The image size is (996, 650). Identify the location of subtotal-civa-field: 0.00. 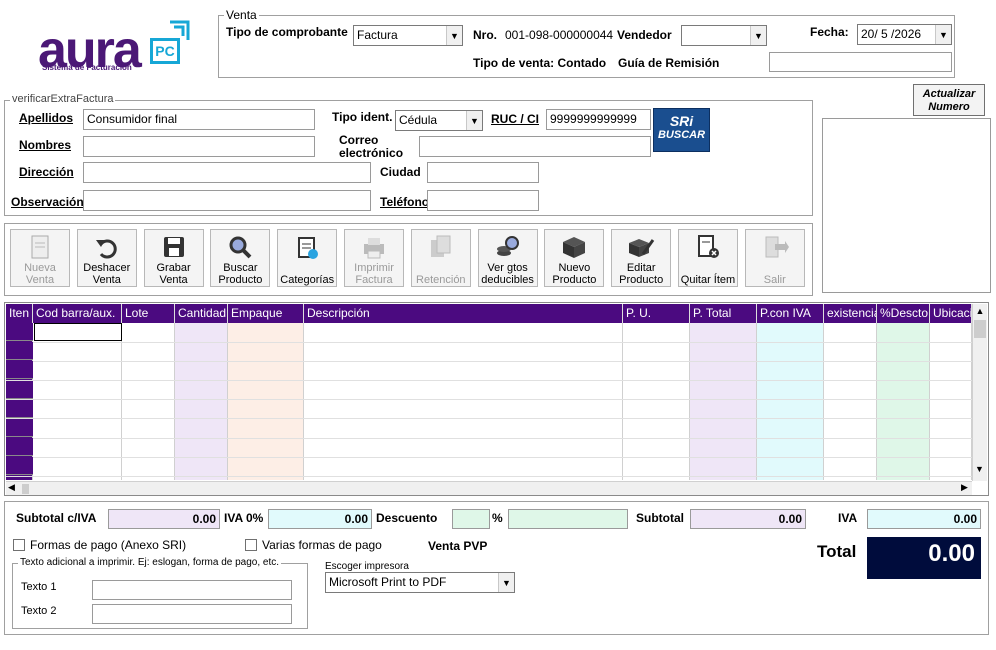
(164, 519).